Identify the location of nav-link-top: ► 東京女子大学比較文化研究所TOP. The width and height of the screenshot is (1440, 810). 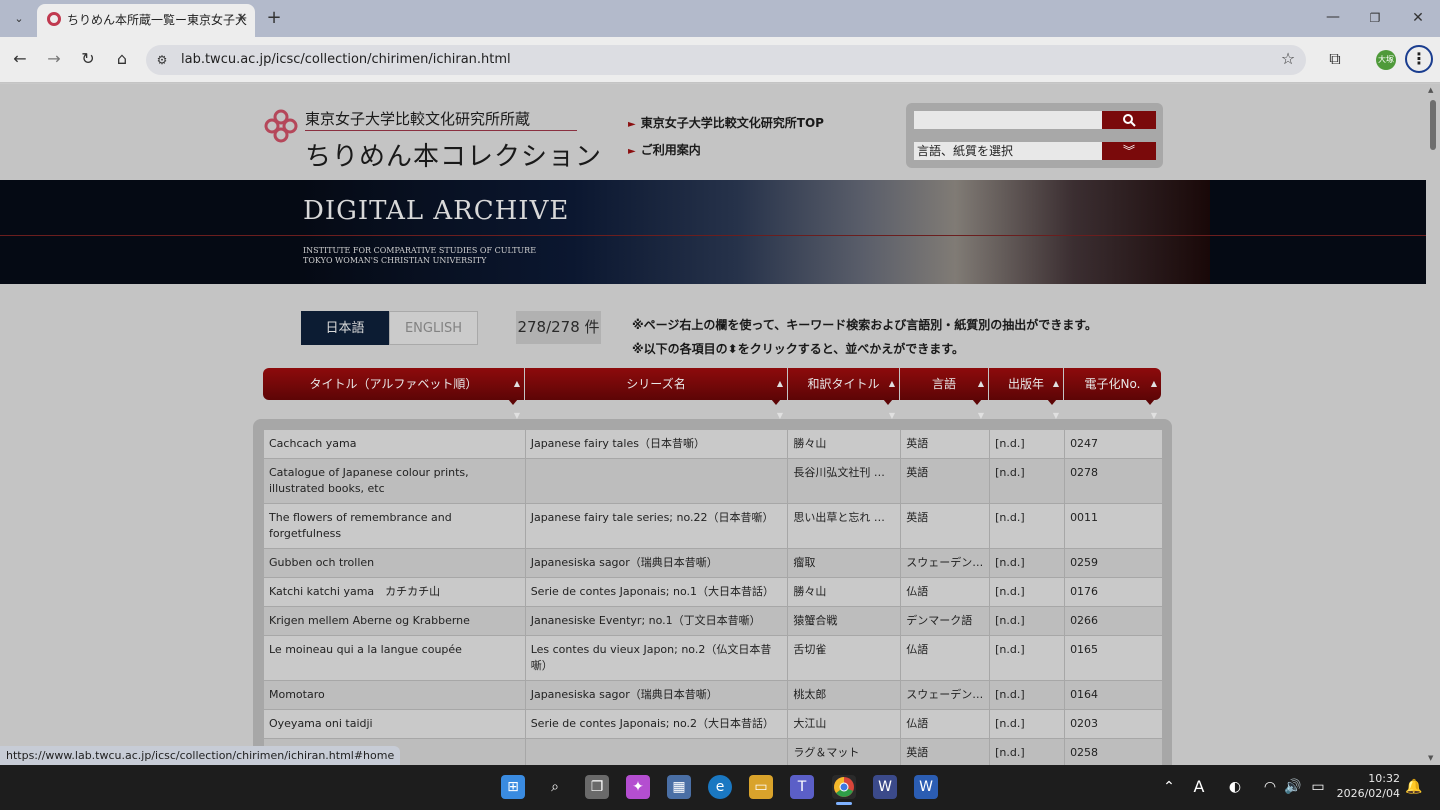
(726, 121).